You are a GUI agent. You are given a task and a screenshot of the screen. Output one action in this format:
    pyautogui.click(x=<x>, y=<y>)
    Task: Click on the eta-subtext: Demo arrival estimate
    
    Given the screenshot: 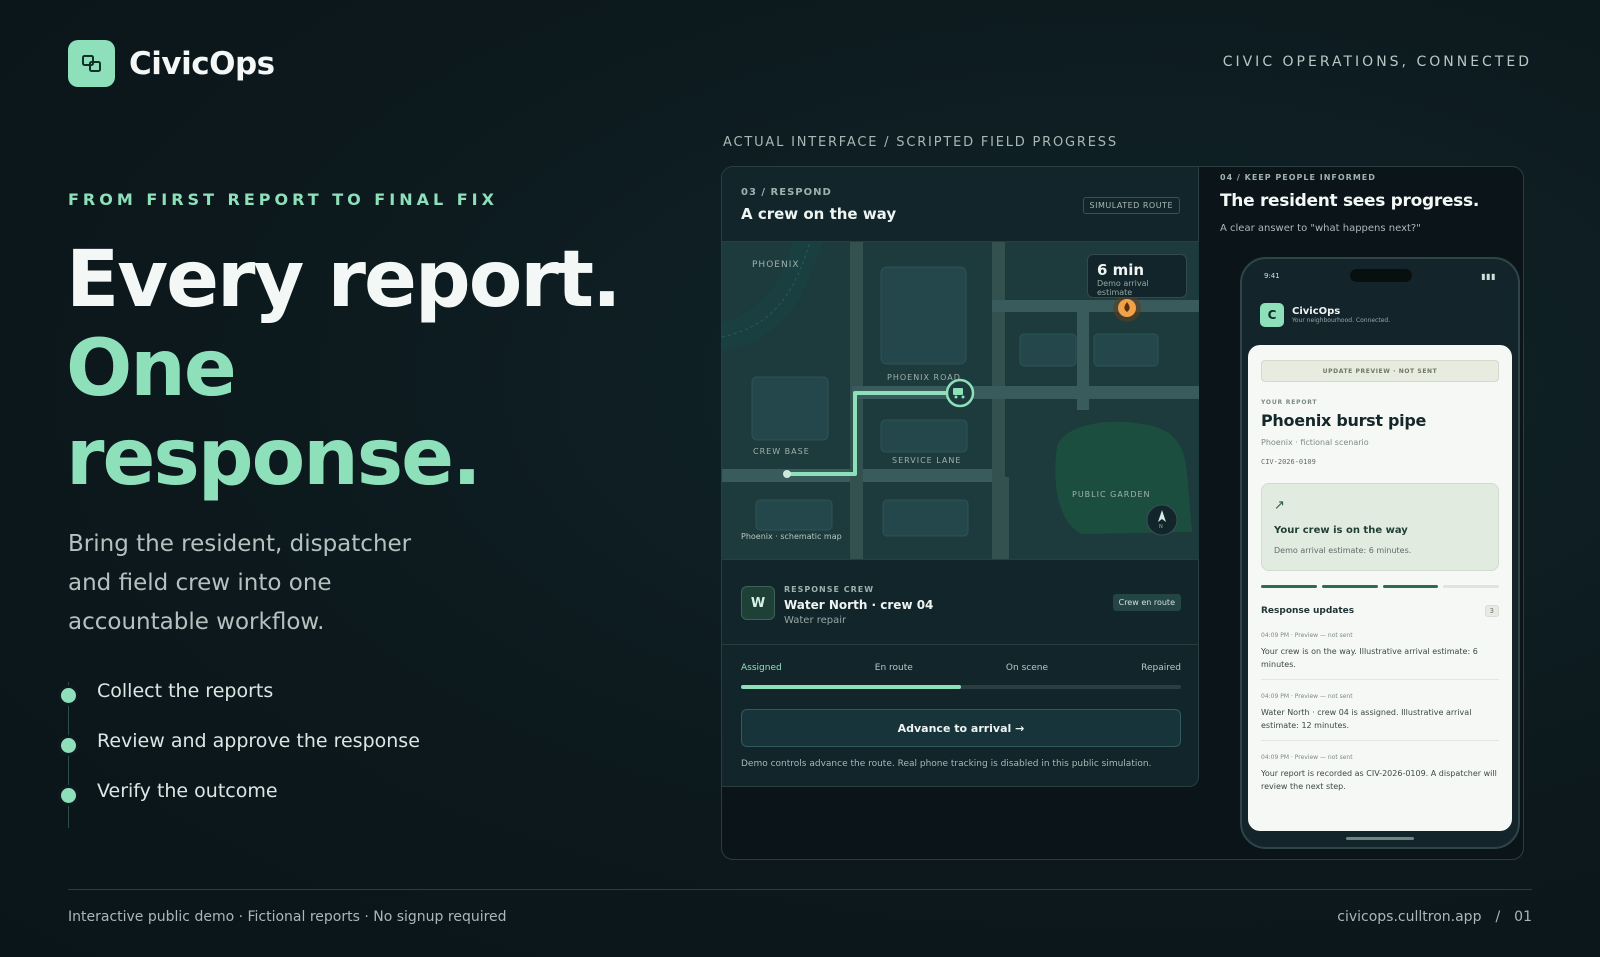 What is the action you would take?
    pyautogui.click(x=1123, y=288)
    